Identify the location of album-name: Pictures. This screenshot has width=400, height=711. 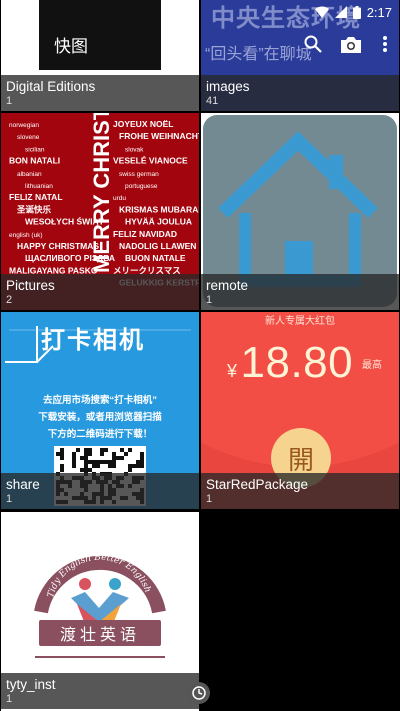
(30, 285).